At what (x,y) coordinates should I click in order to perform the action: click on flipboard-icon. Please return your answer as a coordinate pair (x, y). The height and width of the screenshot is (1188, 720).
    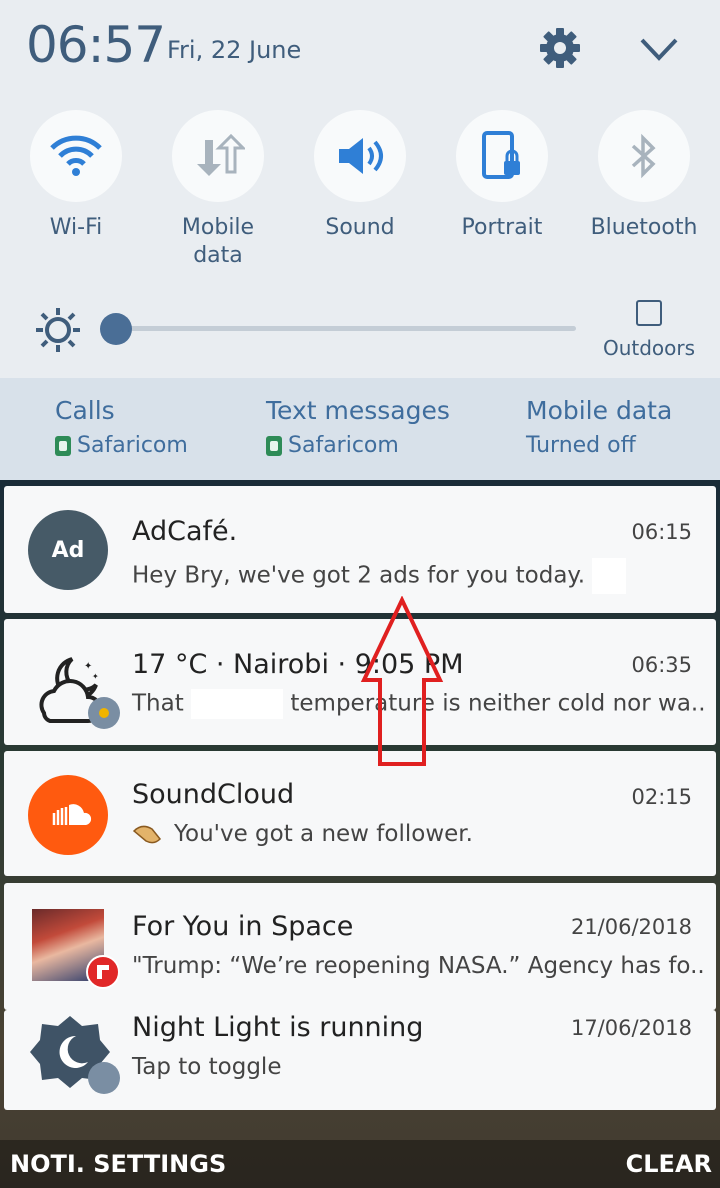
    Looking at the image, I should click on (103, 972).